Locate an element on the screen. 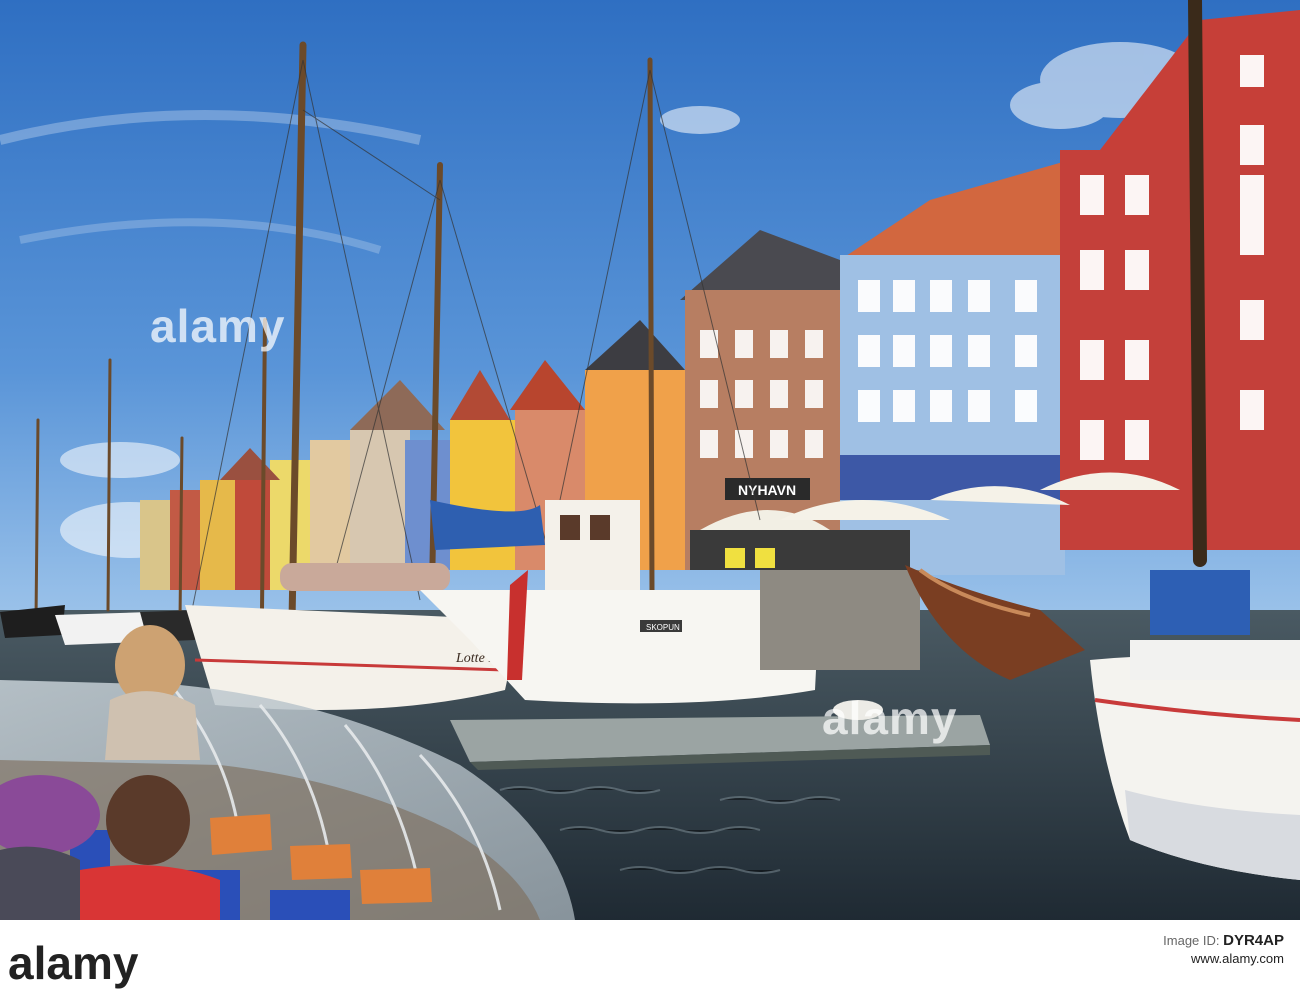  site-url: www.alamy.com is located at coordinates (1237, 958).